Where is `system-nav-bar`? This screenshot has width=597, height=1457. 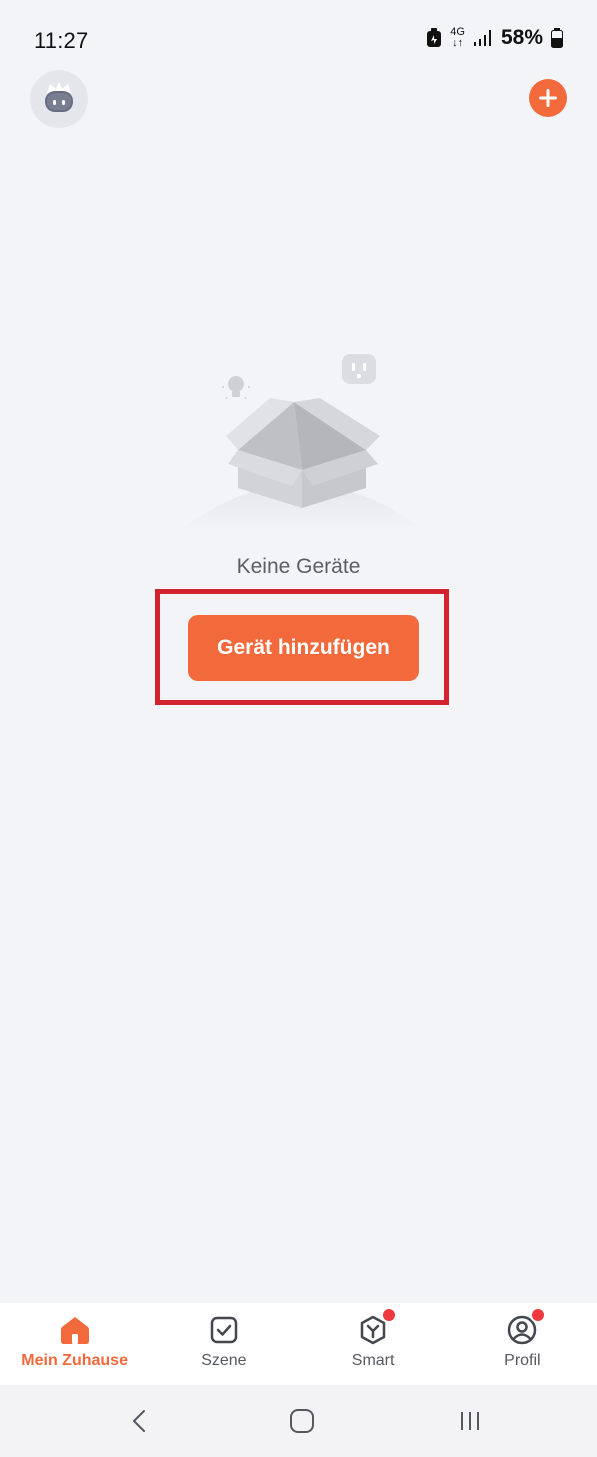 system-nav-bar is located at coordinates (298, 1421).